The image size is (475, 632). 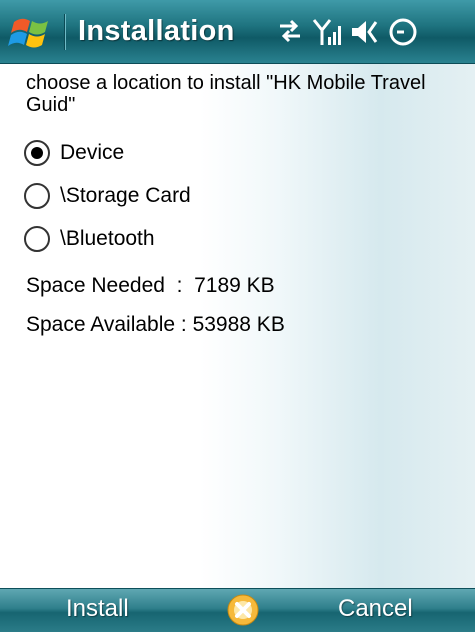 I want to click on volume-icon, so click(x=366, y=32).